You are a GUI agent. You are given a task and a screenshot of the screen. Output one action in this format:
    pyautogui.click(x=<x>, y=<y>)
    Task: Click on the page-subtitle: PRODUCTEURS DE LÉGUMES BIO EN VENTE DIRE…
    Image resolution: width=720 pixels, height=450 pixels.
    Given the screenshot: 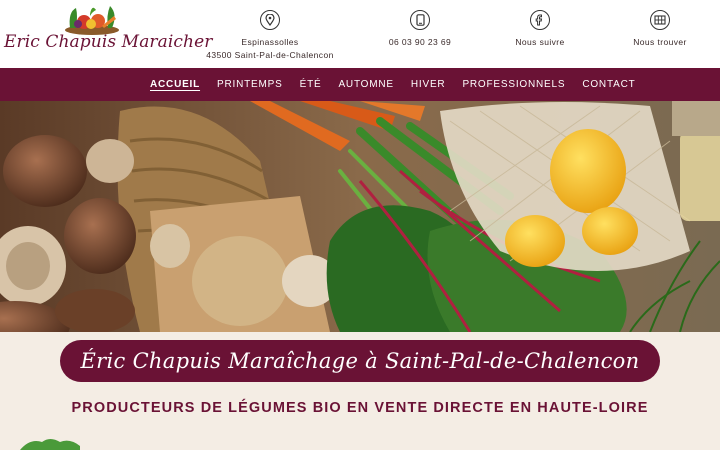 What is the action you would take?
    pyautogui.click(x=360, y=408)
    